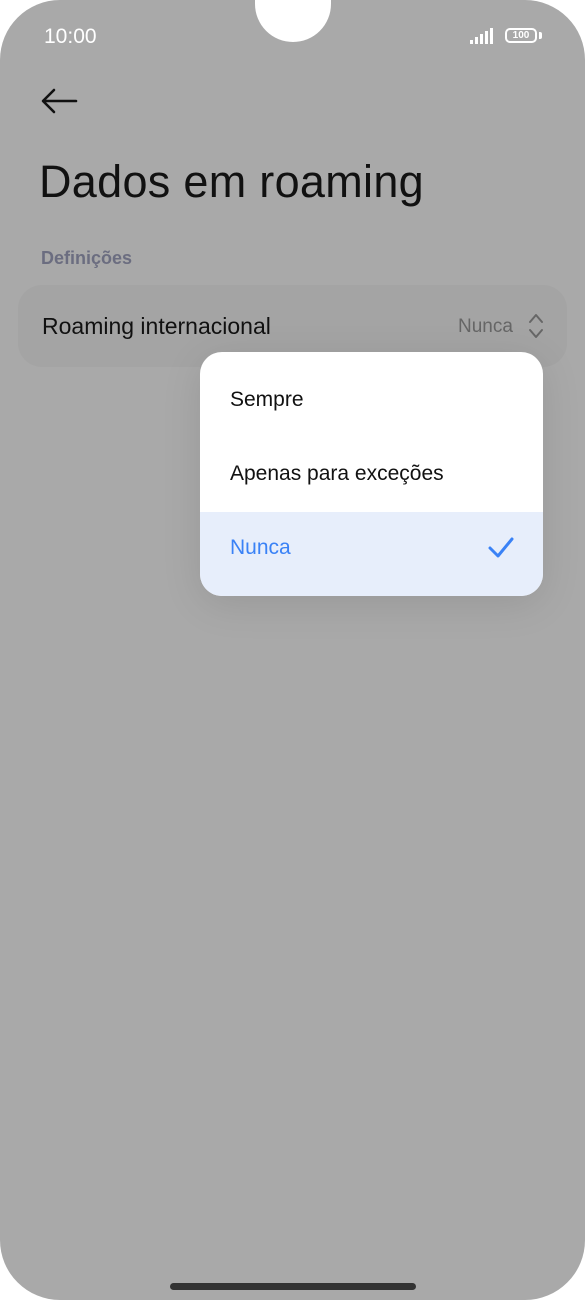  What do you see at coordinates (156, 326) in the screenshot?
I see `setting-row-label: Roaming internacional` at bounding box center [156, 326].